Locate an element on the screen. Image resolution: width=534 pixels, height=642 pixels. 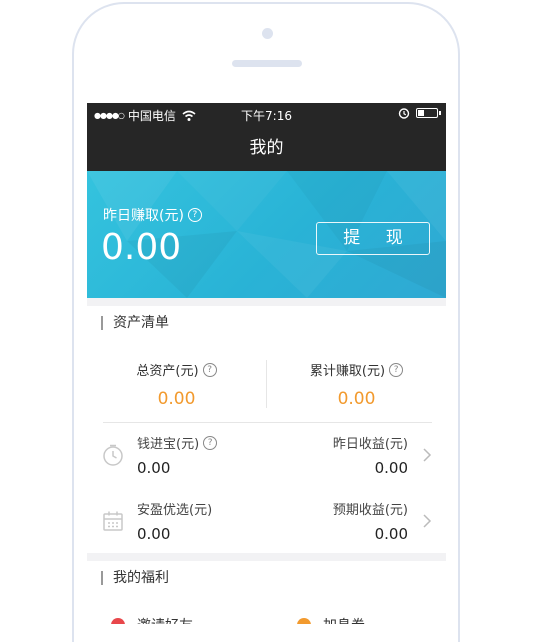
product-row-qianjinbao: 钱进宝(元) ? 0.00 昨日收益(元) 0.00 is located at coordinates (266, 456).